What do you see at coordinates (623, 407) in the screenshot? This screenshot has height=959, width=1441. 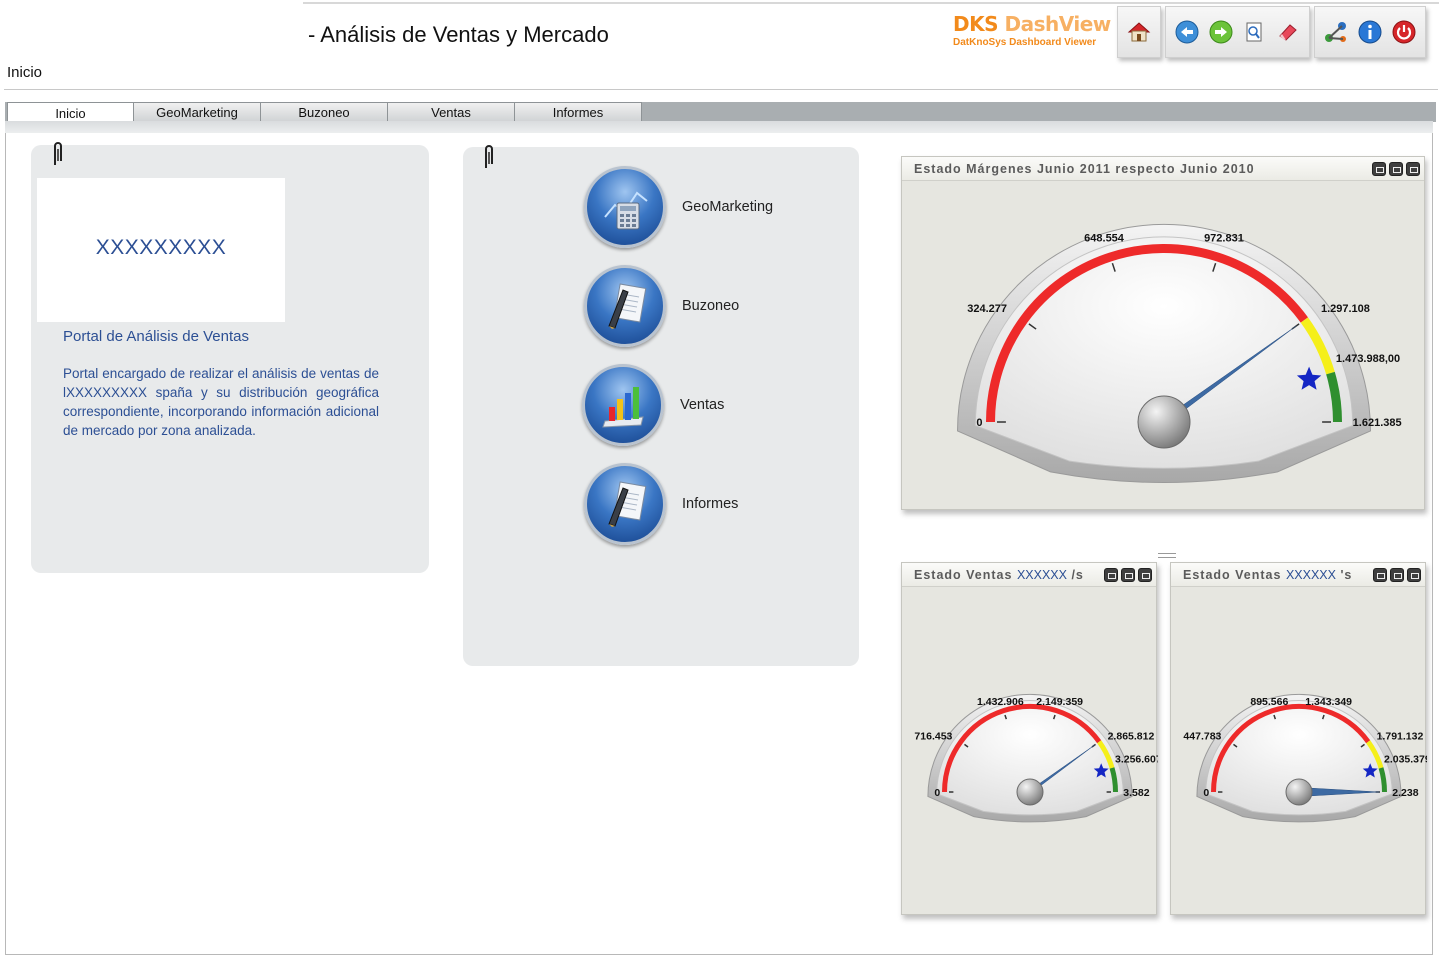 I see `bar-chart-icon` at bounding box center [623, 407].